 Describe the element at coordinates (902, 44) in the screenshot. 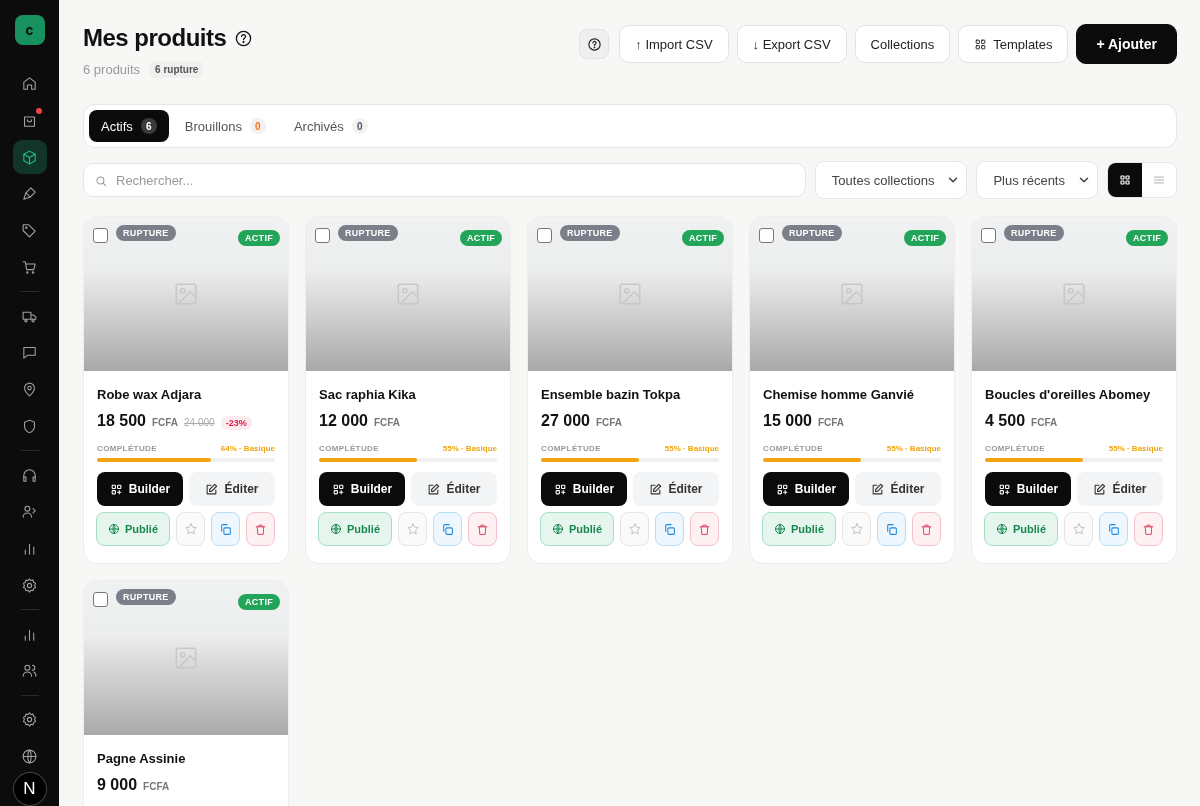

I see `header-button: Collections` at that location.